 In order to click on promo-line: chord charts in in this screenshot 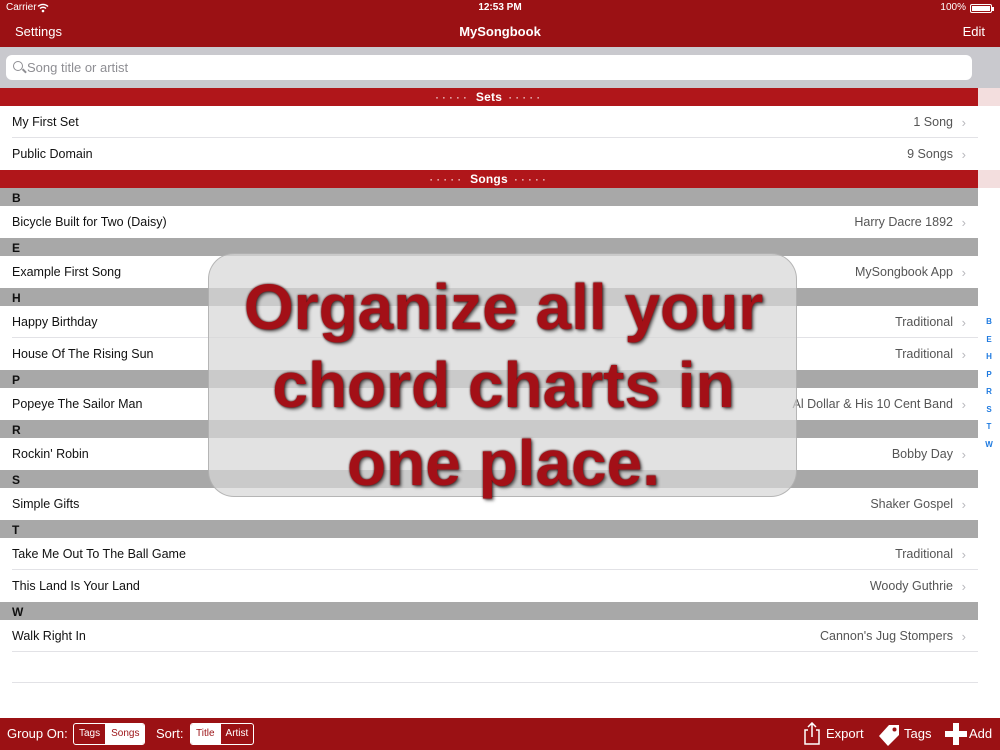, I will do `click(503, 385)`.